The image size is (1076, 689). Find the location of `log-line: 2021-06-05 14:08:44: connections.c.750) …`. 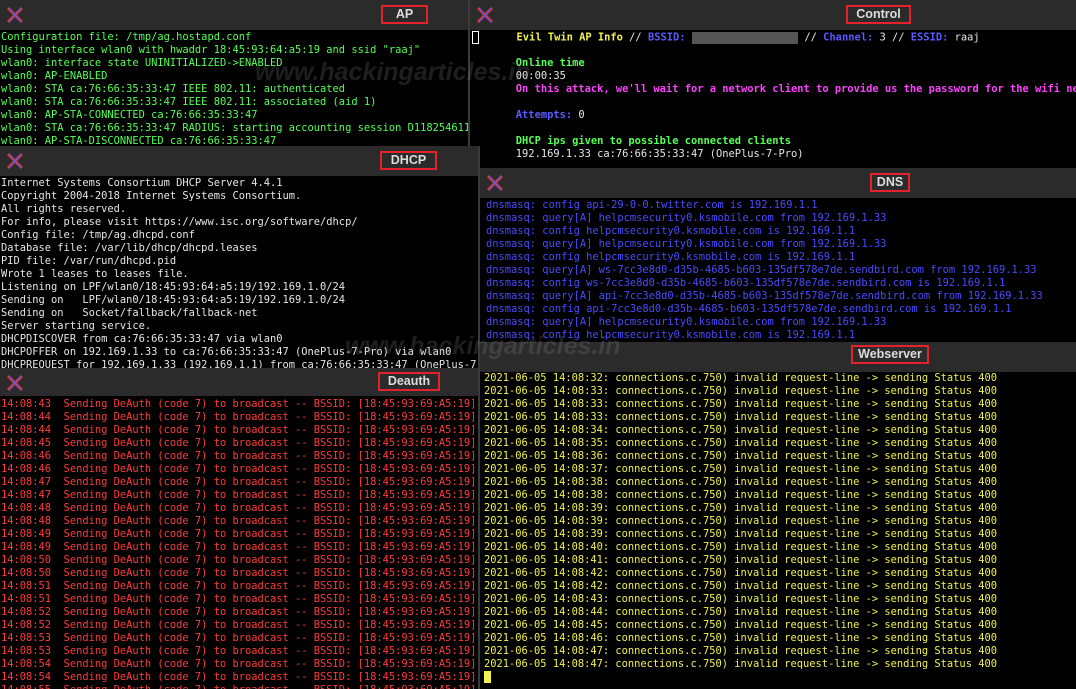

log-line: 2021-06-05 14:08:44: connections.c.750) … is located at coordinates (740, 612).